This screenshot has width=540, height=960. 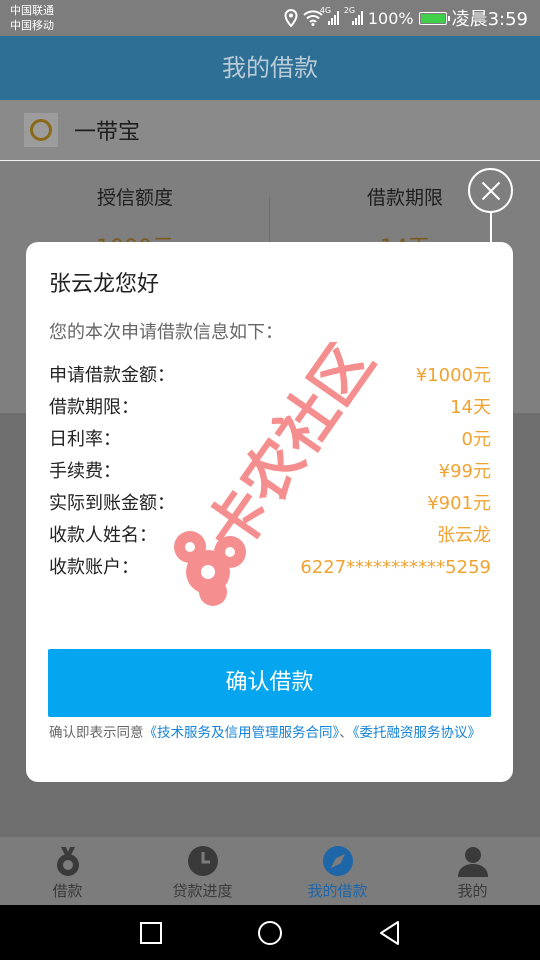 What do you see at coordinates (151, 933) in the screenshot?
I see `recent-apps-icon` at bounding box center [151, 933].